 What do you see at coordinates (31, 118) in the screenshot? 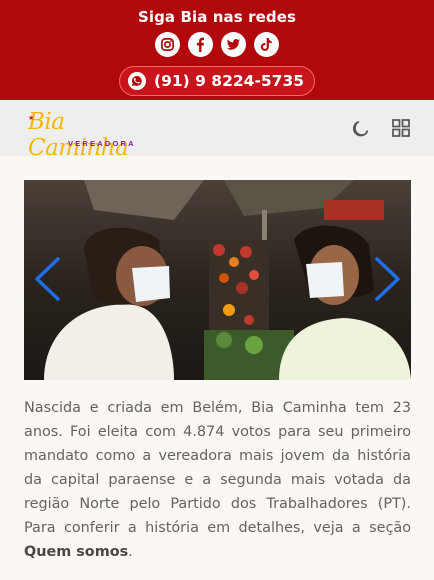
I see `star-icon: ★` at bounding box center [31, 118].